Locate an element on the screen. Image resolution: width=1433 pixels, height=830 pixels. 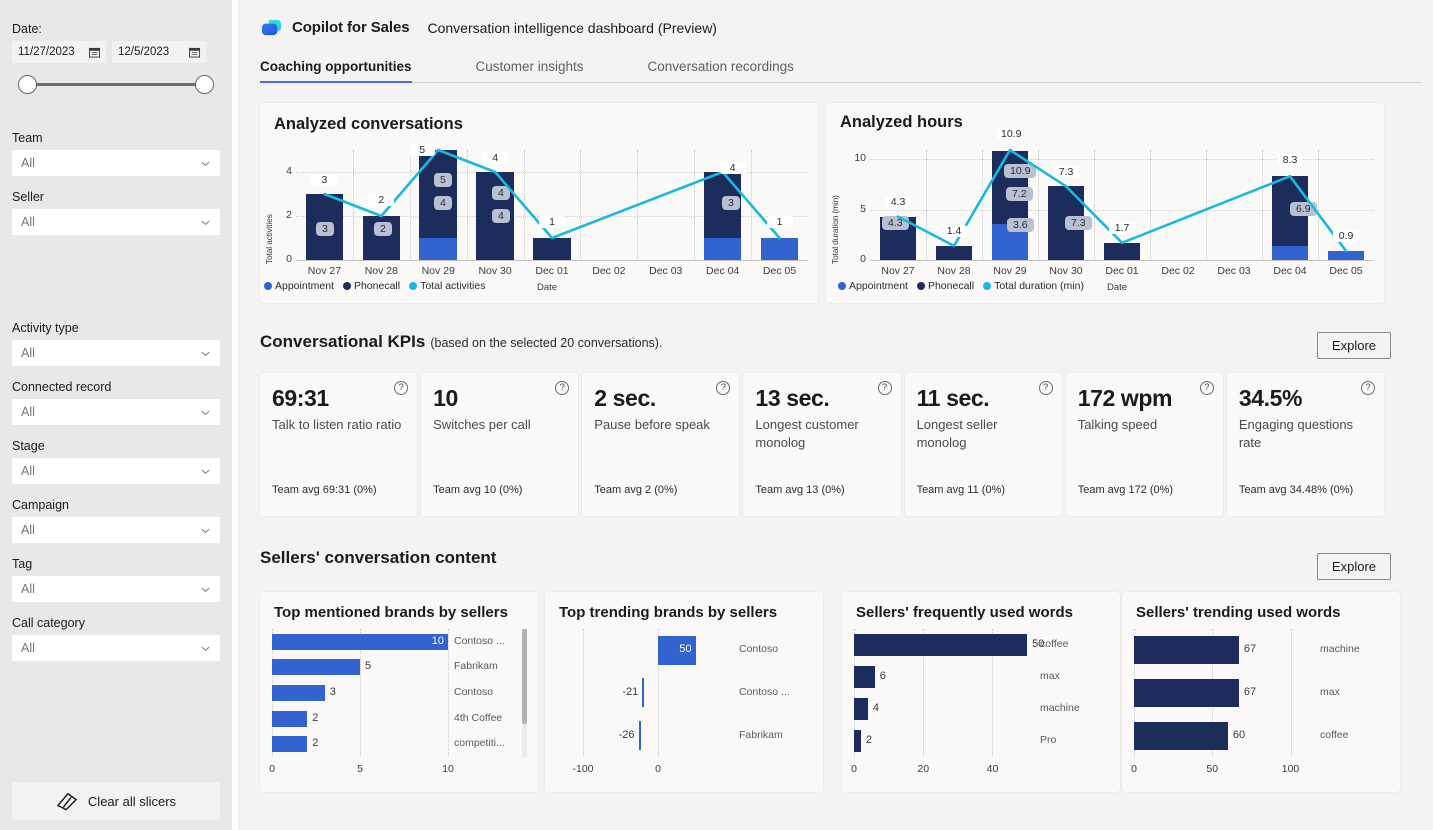
trending-used-words-plot: 67 machine 67 max 60 coffee 0 50 100 is located at coordinates (1258, 702).